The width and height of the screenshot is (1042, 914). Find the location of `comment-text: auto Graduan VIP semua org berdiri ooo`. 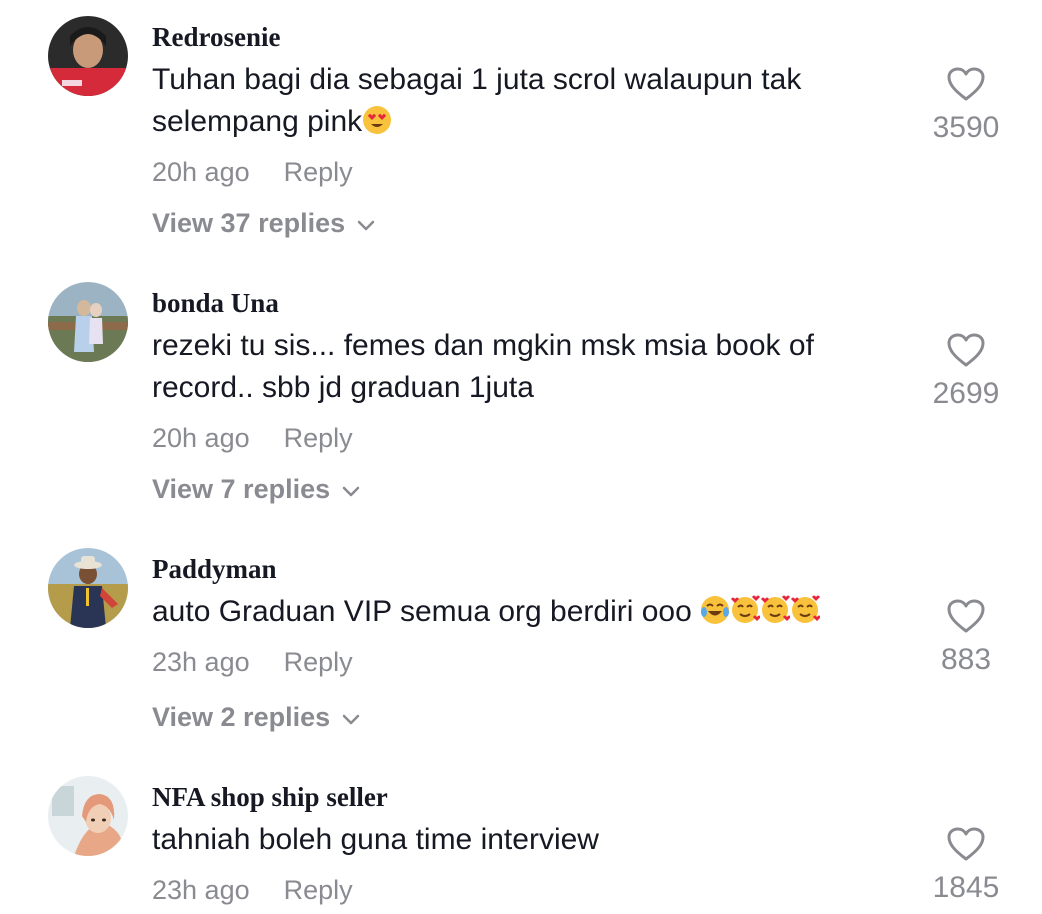

comment-text: auto Graduan VIP semua org berdiri ooo is located at coordinates (522, 614).